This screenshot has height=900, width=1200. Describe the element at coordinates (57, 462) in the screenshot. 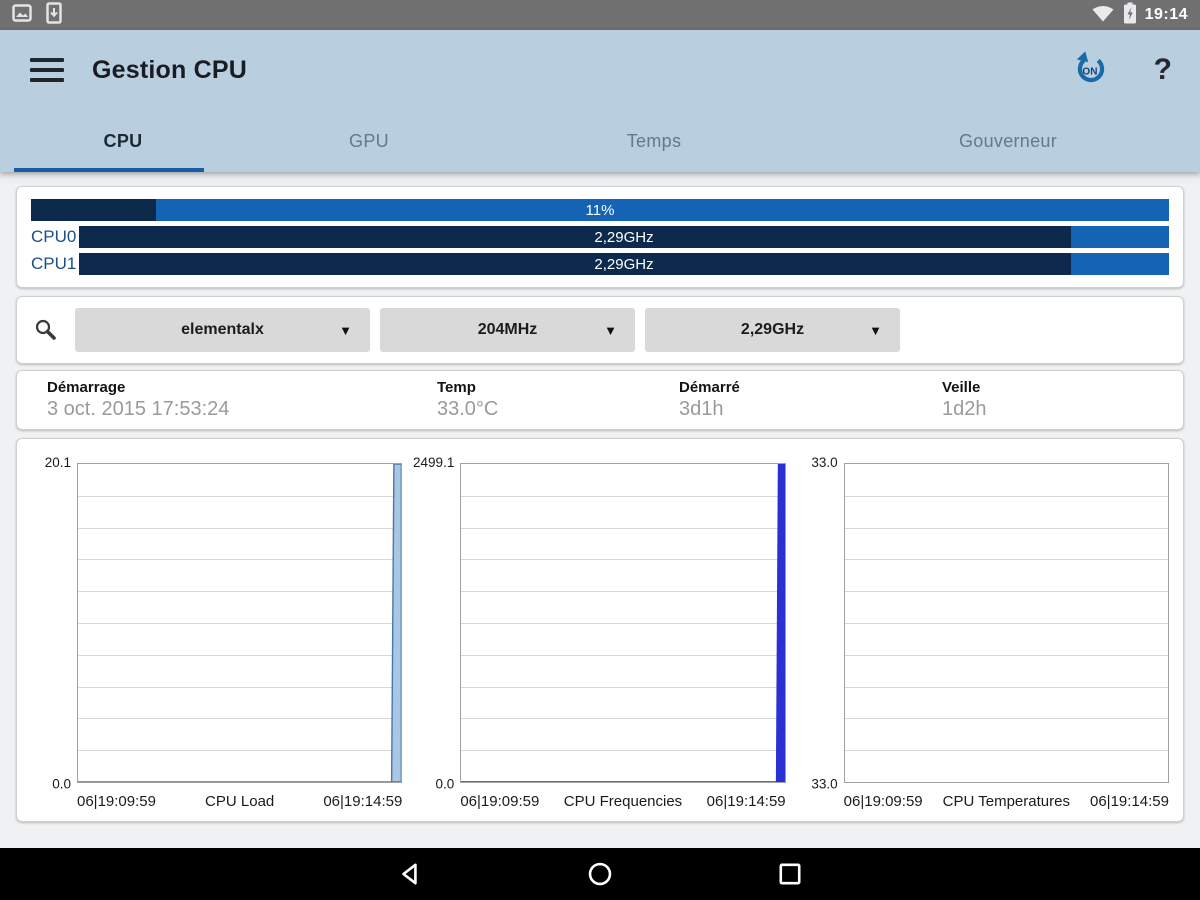

I see `cpu-load-ymax: 20.1` at that location.